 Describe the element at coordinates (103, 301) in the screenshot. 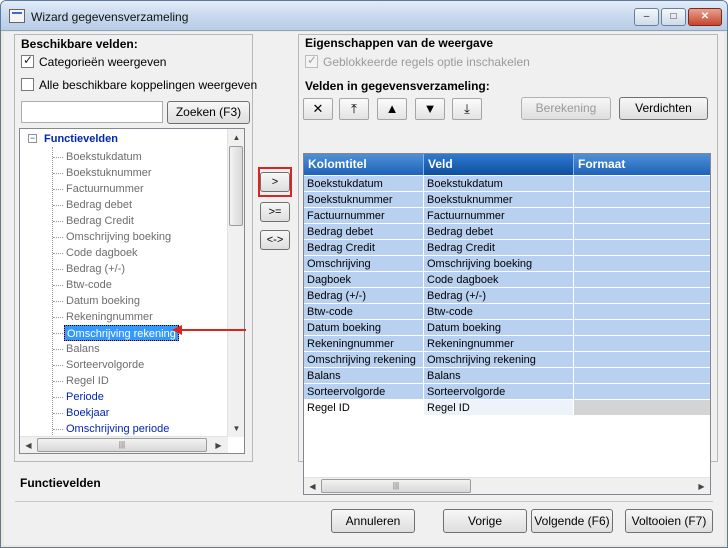

I see `tree-item: Datum boeking` at that location.